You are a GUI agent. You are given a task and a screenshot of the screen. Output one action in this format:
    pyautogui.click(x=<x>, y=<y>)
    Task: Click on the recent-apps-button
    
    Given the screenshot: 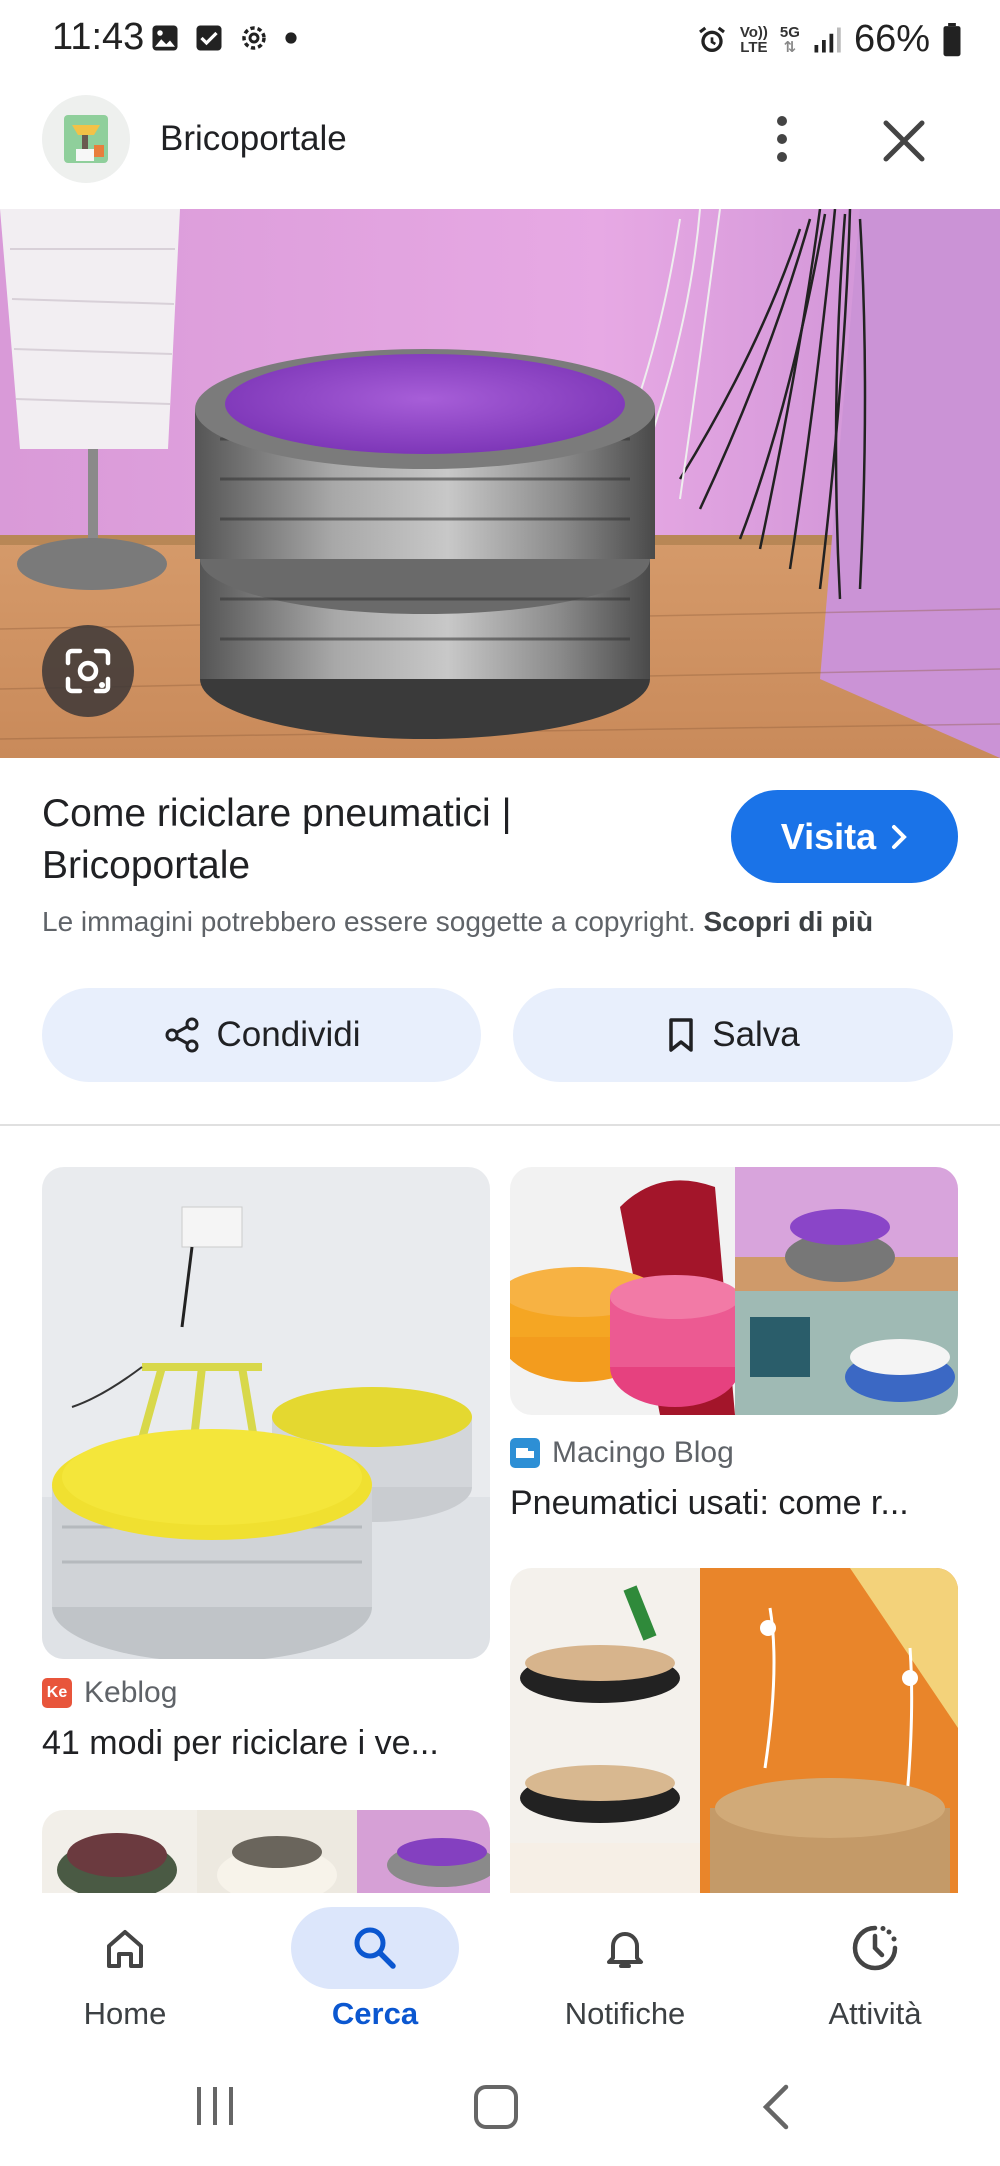 What is the action you would take?
    pyautogui.click(x=215, y=2106)
    